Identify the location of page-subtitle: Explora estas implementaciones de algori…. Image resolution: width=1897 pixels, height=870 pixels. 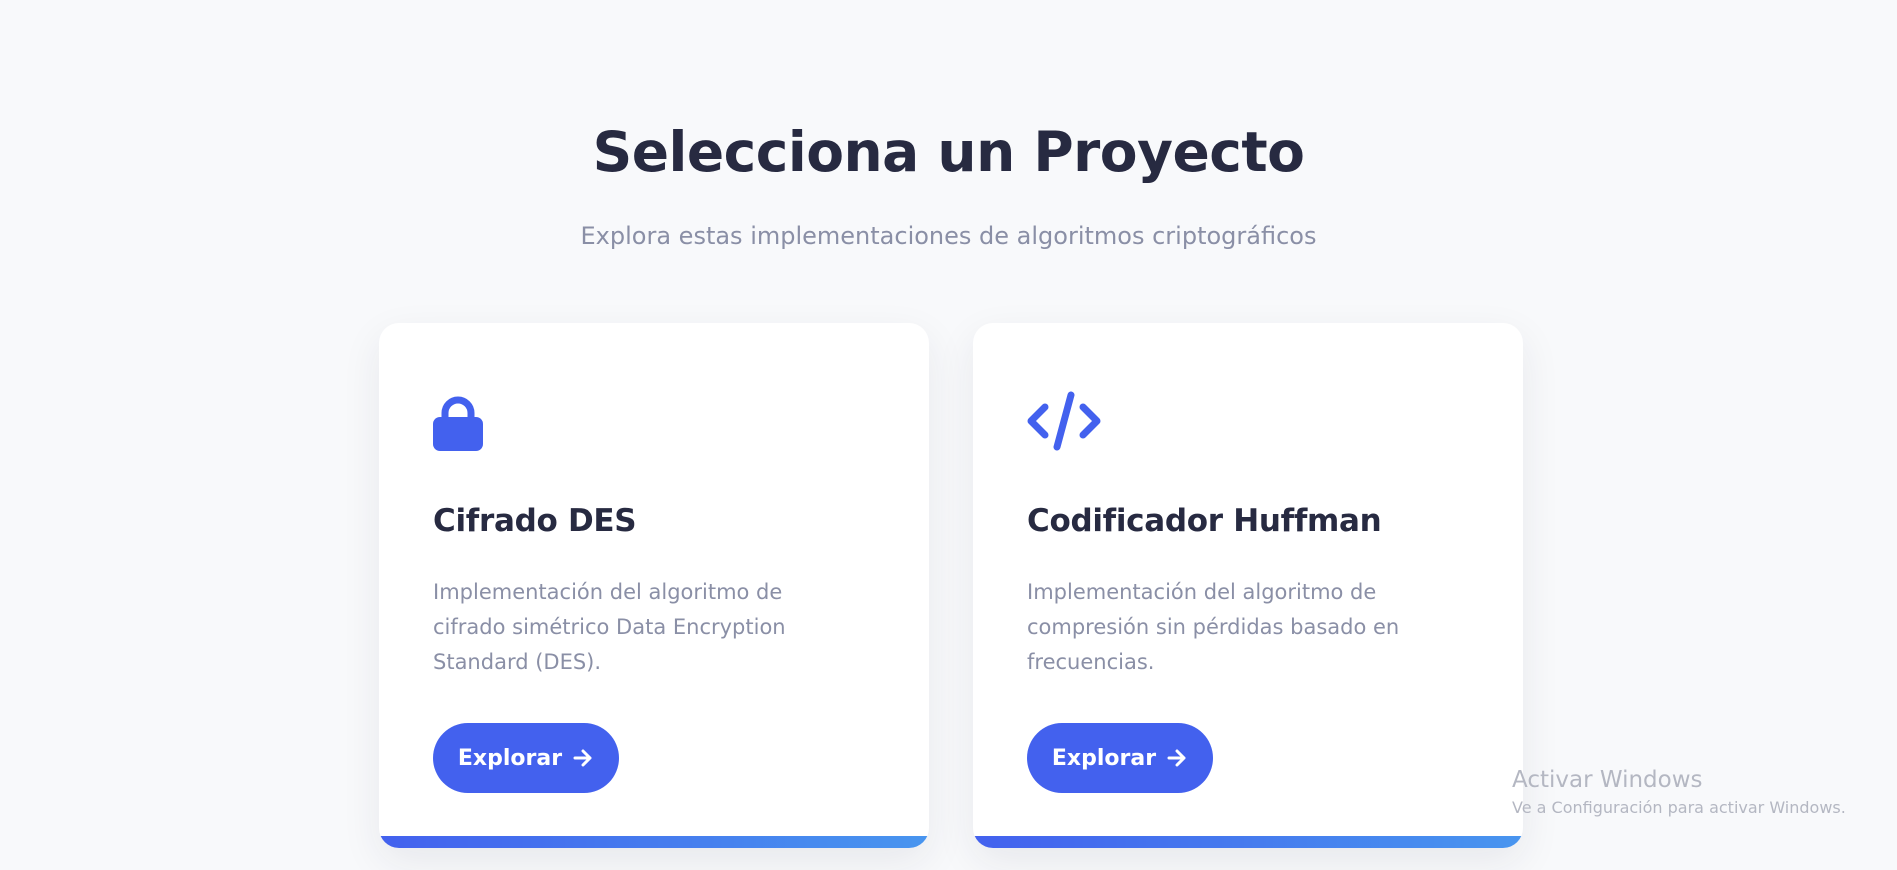
(948, 236).